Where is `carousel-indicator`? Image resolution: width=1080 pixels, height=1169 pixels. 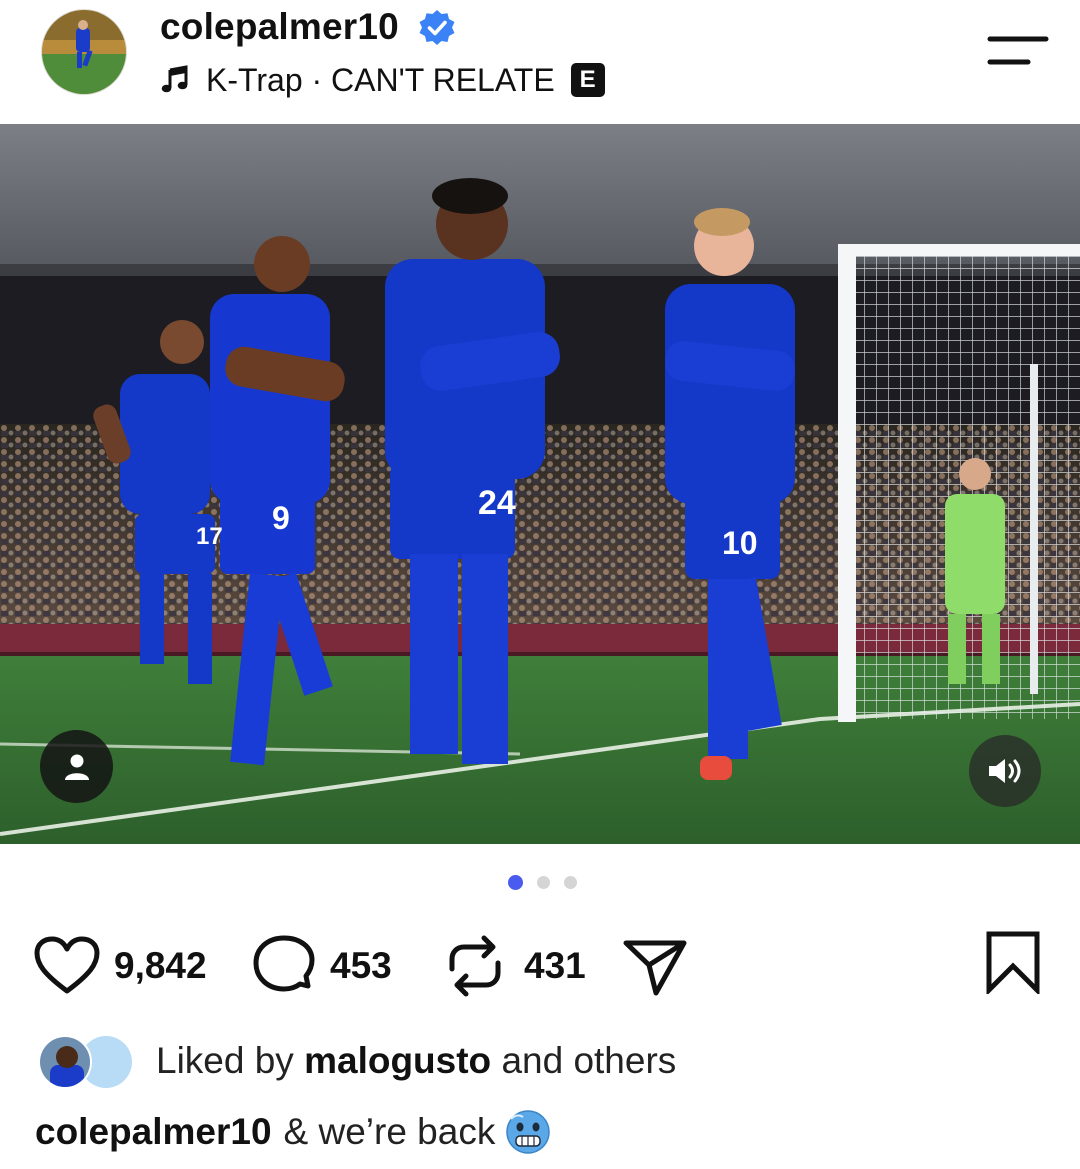
carousel-indicator is located at coordinates (540, 885).